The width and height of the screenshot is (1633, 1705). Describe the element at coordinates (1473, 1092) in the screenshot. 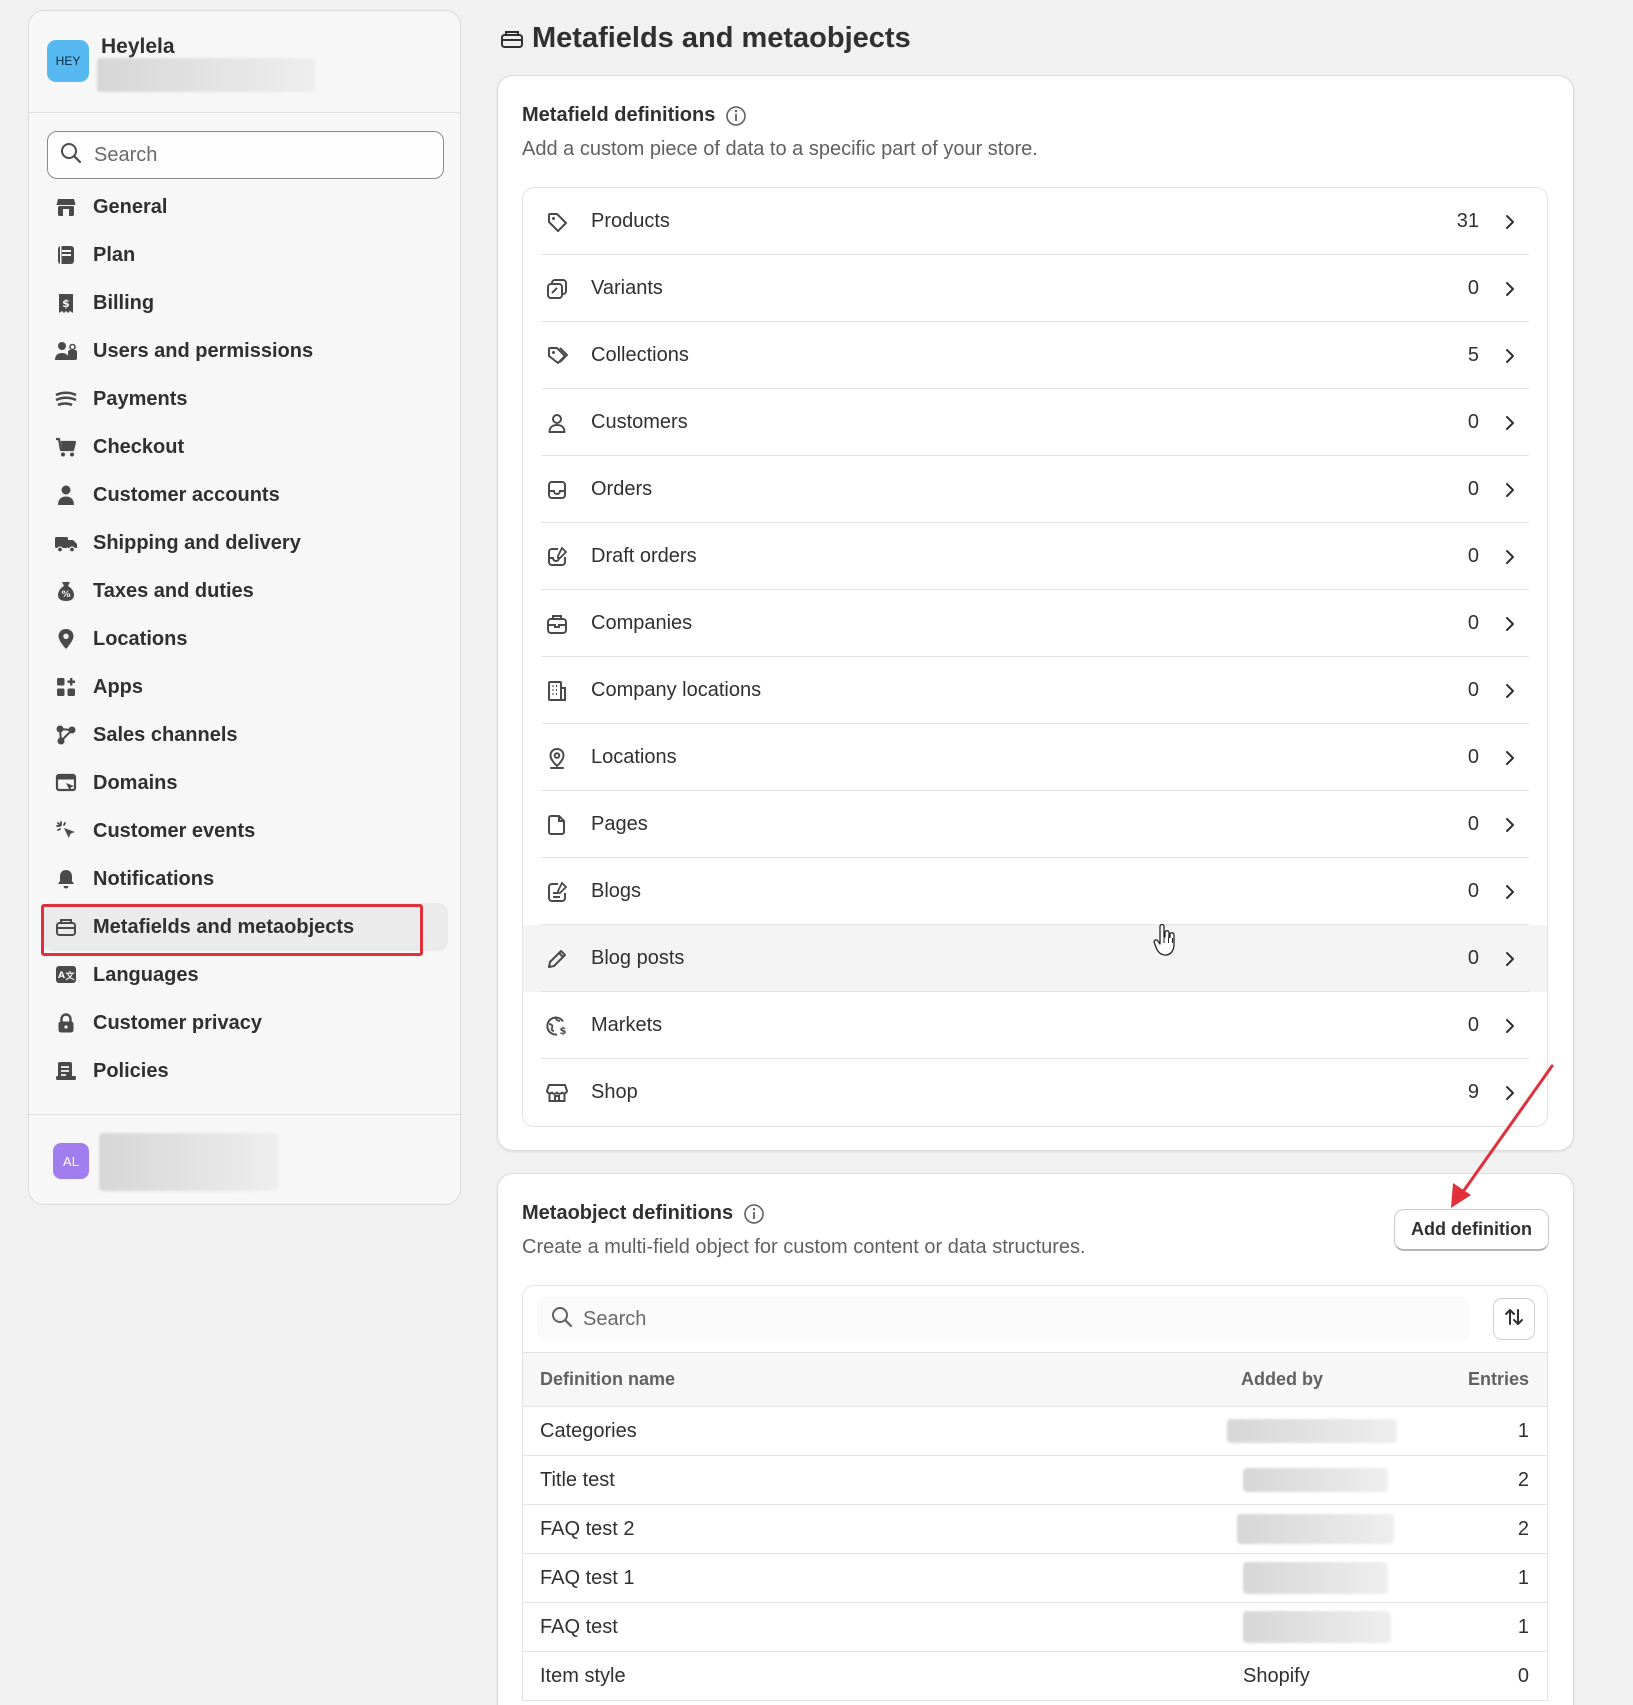

I see `row-count: 9` at that location.